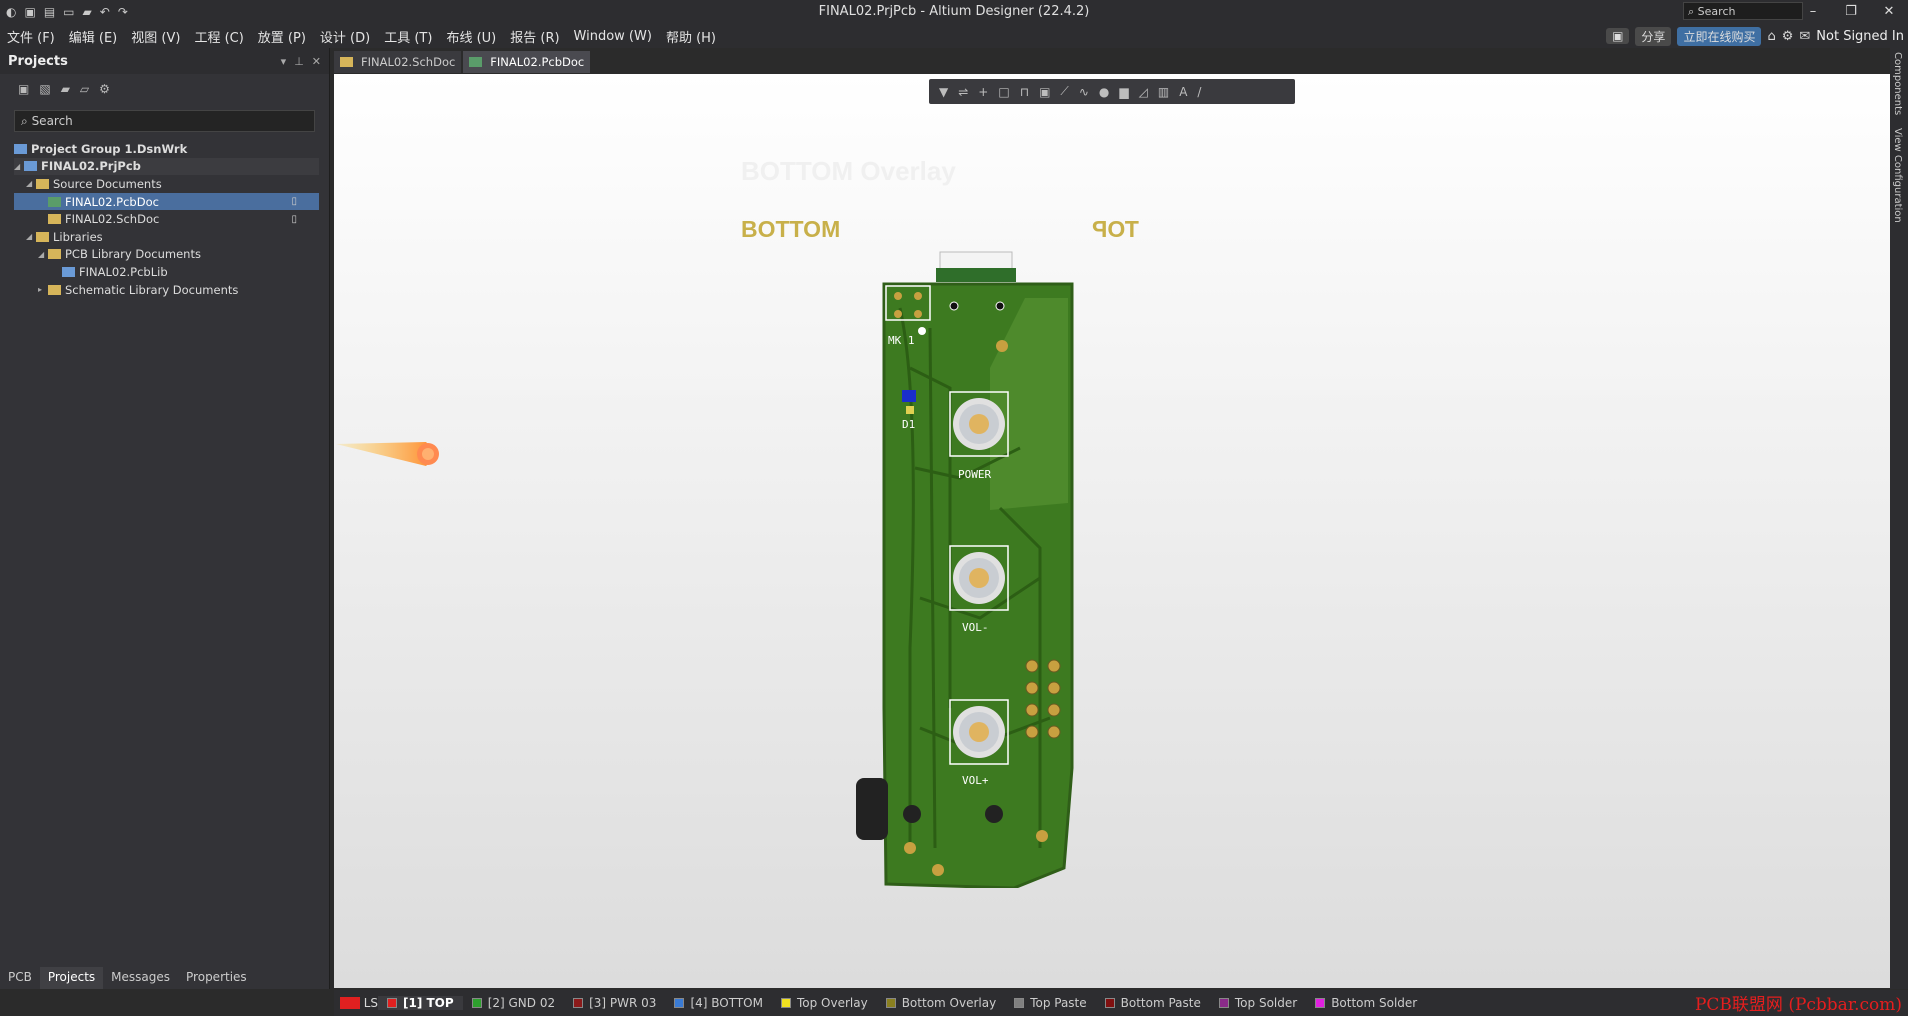 The image size is (1908, 1016). What do you see at coordinates (1143, 92) in the screenshot?
I see `polygon-icon: ◿` at bounding box center [1143, 92].